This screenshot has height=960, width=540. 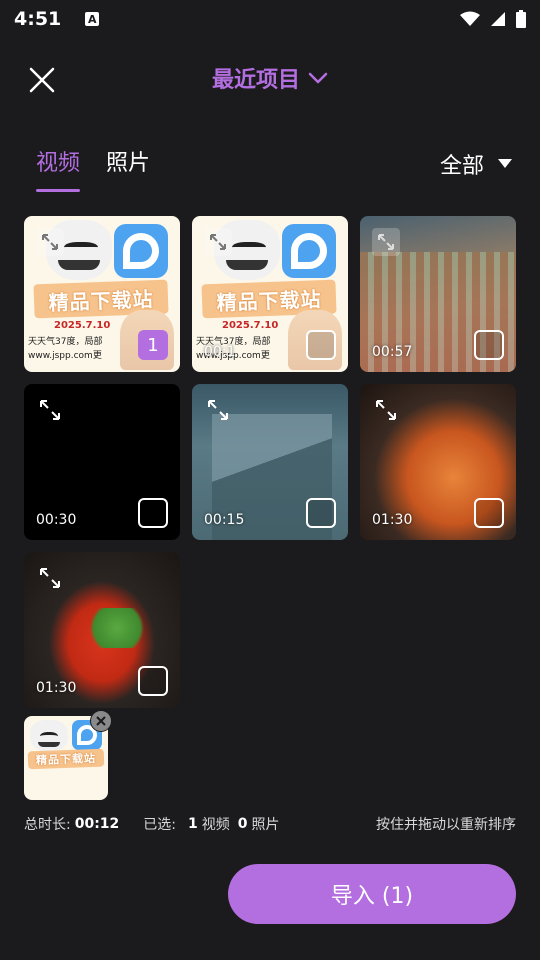 I want to click on media-tile: 00:57, so click(x=438, y=294).